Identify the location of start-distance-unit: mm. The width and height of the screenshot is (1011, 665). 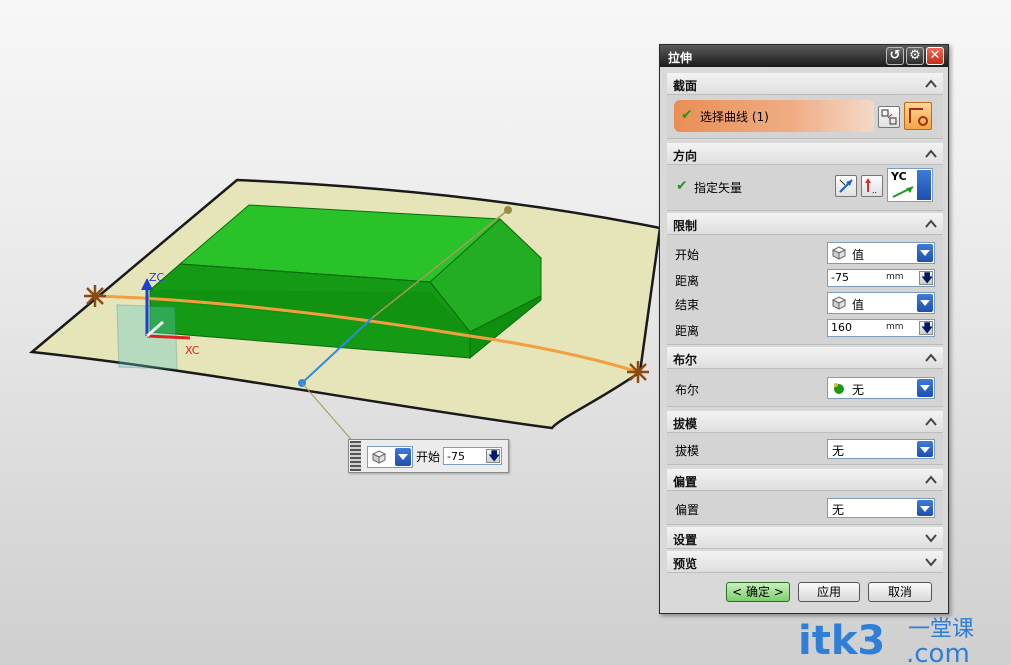
(895, 277).